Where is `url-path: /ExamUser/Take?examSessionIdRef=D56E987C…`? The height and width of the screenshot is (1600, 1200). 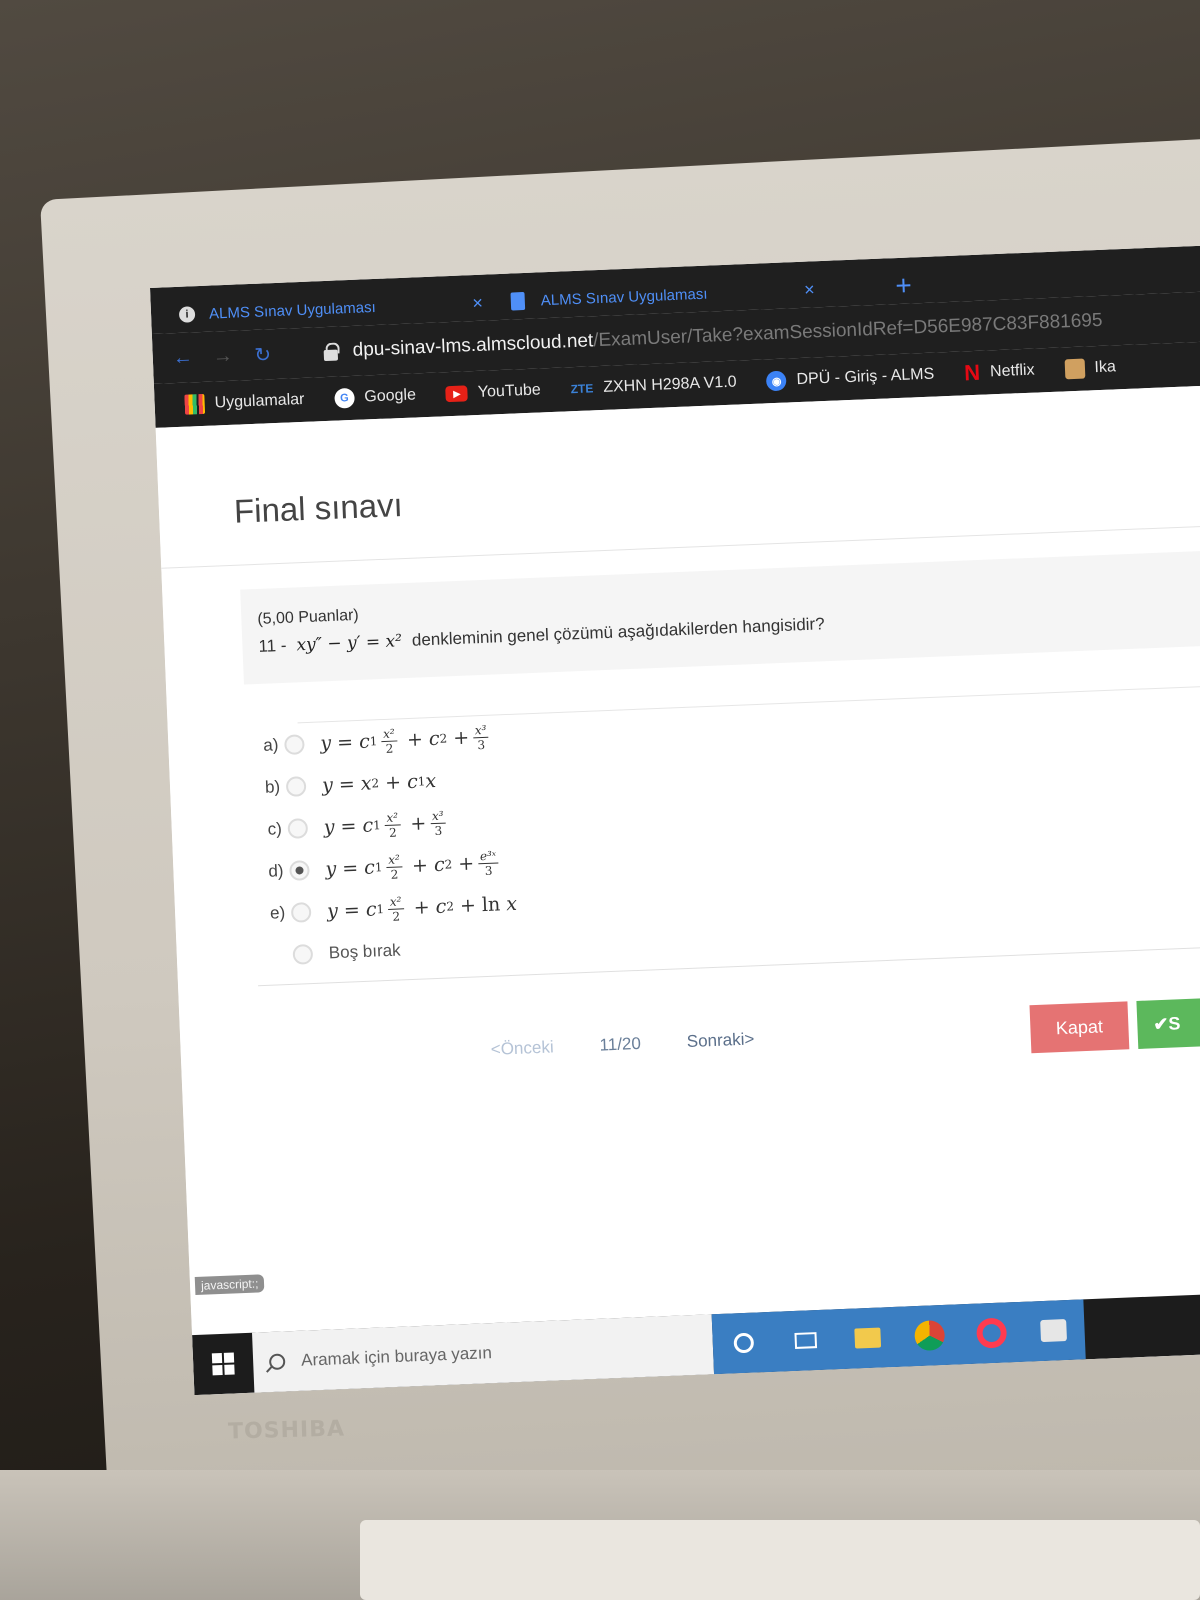 url-path: /ExamUser/Take?examSessionIdRef=D56E987C… is located at coordinates (847, 330).